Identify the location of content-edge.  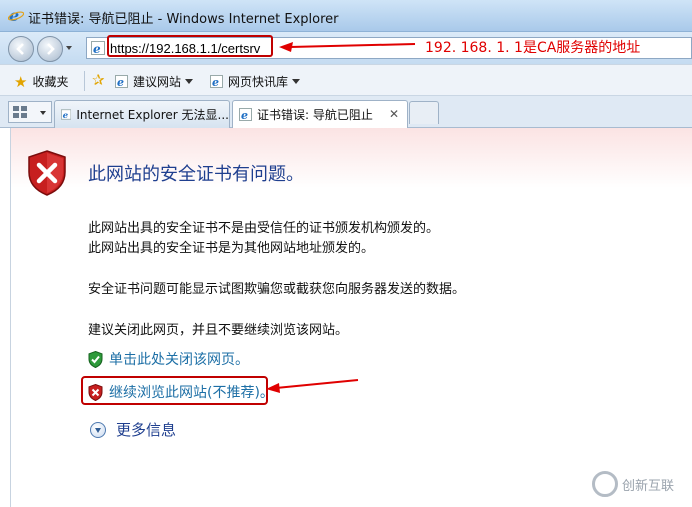
(10, 317).